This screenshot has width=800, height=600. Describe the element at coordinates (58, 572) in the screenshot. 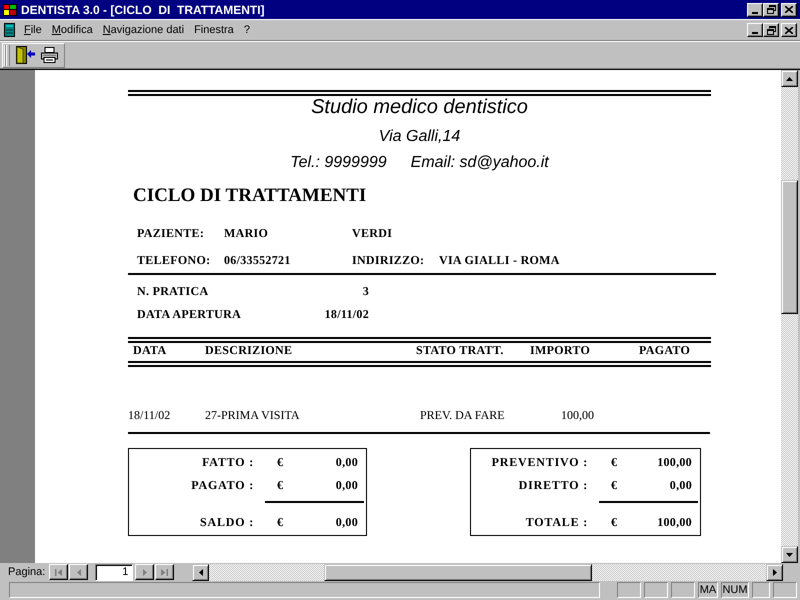

I see `skip-first-icon` at that location.